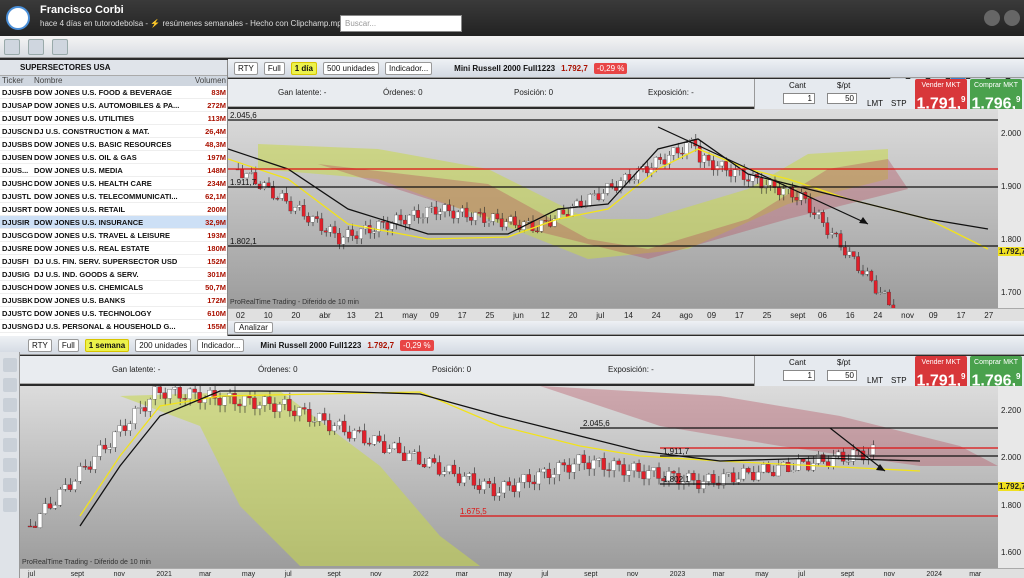  What do you see at coordinates (82, 10) in the screenshot?
I see `channel-name: Francisco Corbi` at bounding box center [82, 10].